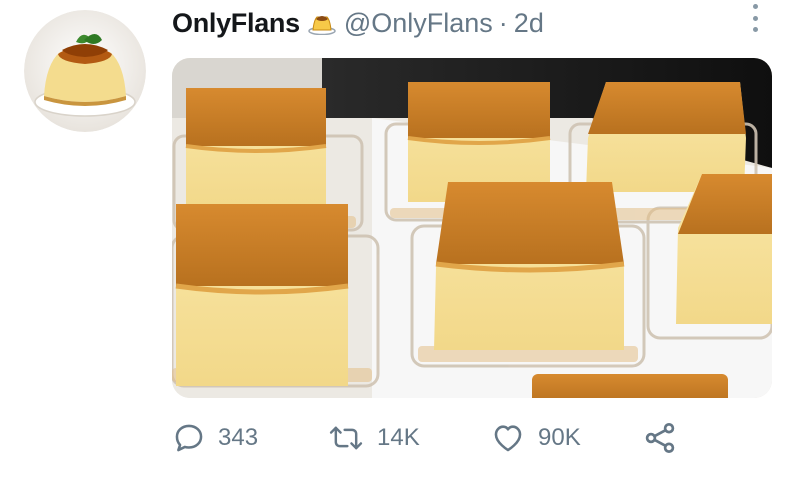 The width and height of the screenshot is (800, 479). What do you see at coordinates (322, 23) in the screenshot?
I see `flan-emoji-icon` at bounding box center [322, 23].